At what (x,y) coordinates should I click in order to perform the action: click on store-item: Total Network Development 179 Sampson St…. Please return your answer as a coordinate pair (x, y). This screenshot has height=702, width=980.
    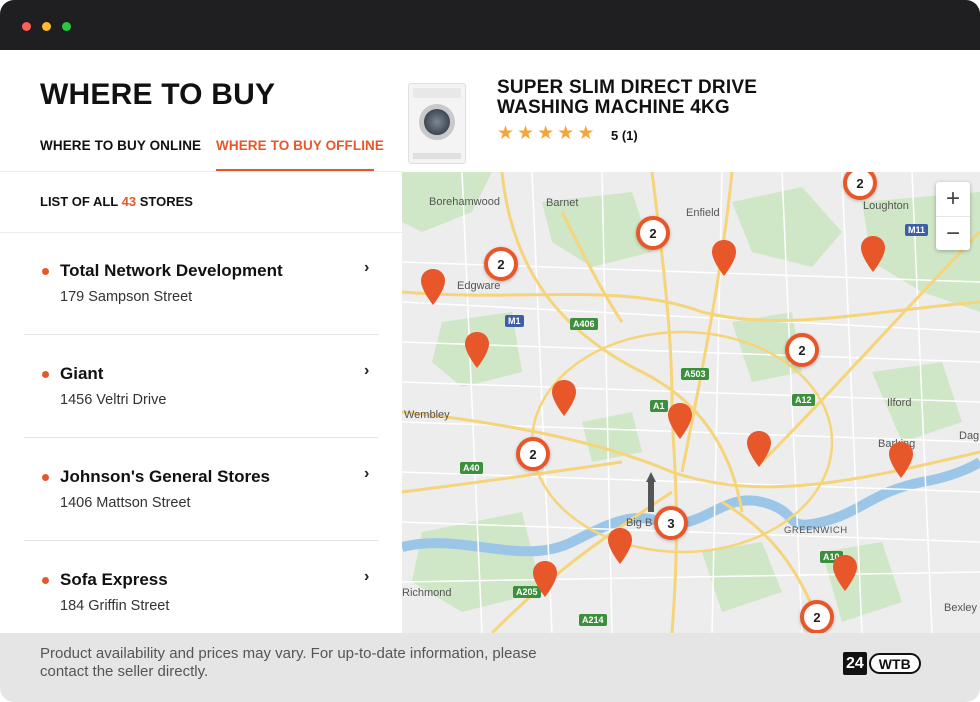
    Looking at the image, I should click on (201, 284).